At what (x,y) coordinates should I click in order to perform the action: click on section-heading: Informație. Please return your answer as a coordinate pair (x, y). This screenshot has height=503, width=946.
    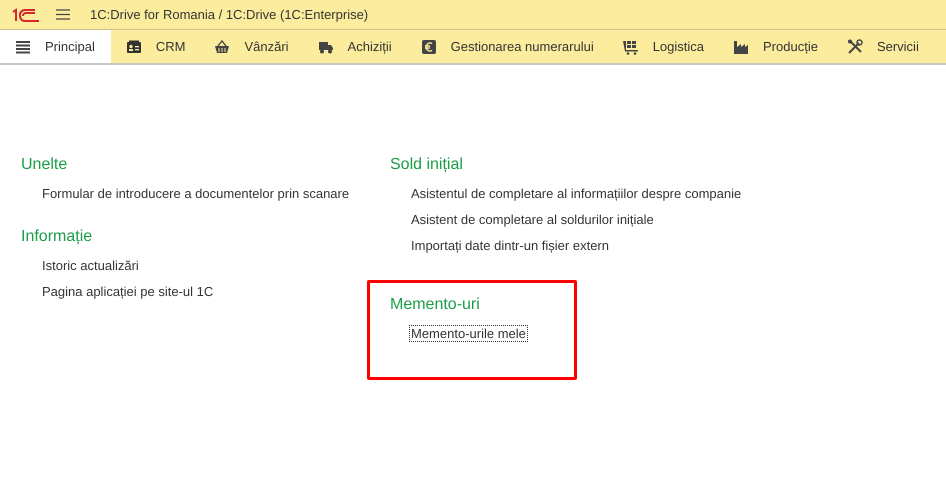
    Looking at the image, I should click on (57, 237).